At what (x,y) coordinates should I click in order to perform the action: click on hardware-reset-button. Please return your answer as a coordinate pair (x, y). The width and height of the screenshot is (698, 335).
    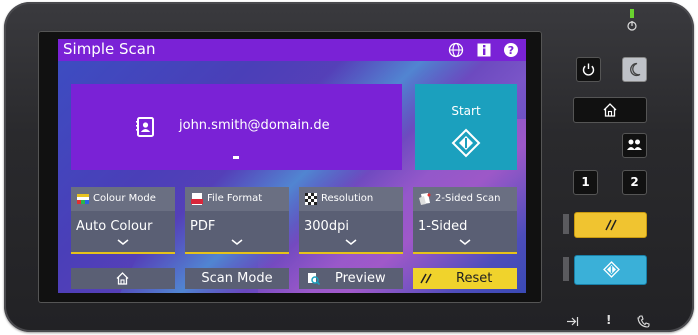
    Looking at the image, I should click on (610, 225).